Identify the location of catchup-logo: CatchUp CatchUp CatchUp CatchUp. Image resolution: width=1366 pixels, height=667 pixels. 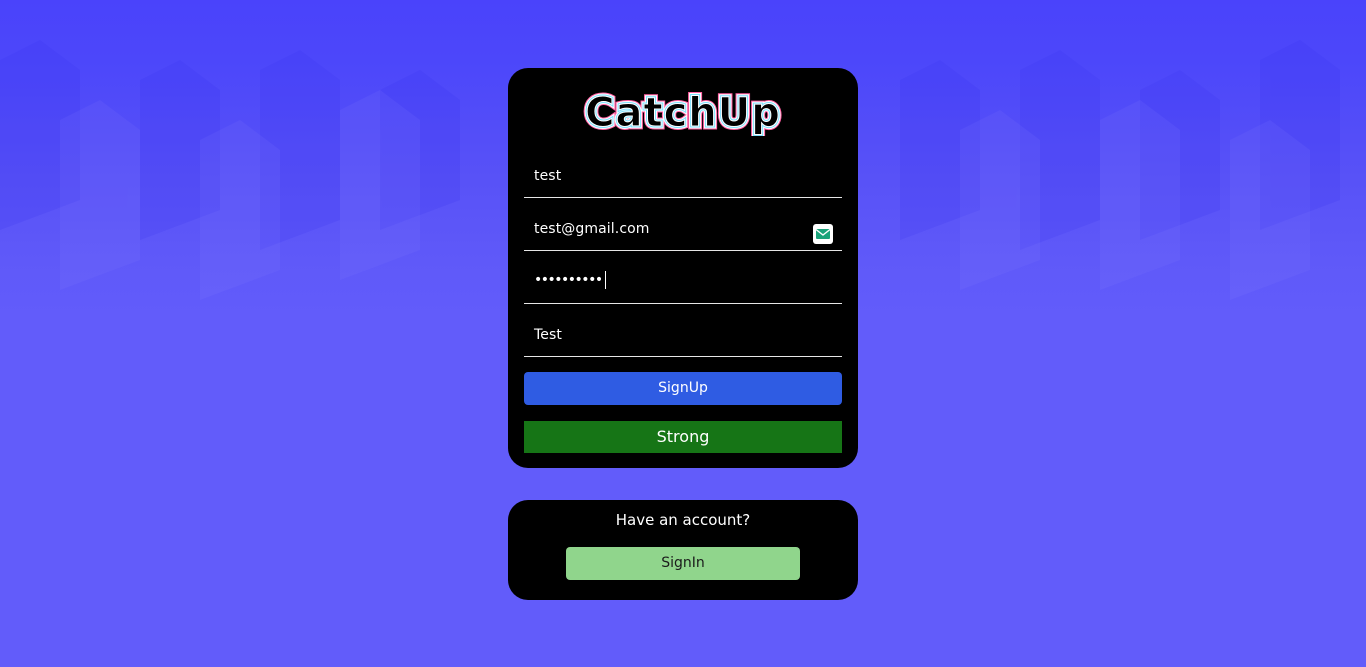
(683, 112).